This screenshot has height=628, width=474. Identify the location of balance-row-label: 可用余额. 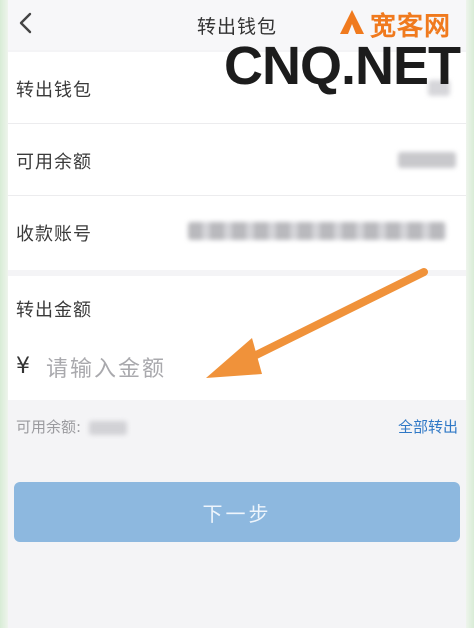
(54, 162).